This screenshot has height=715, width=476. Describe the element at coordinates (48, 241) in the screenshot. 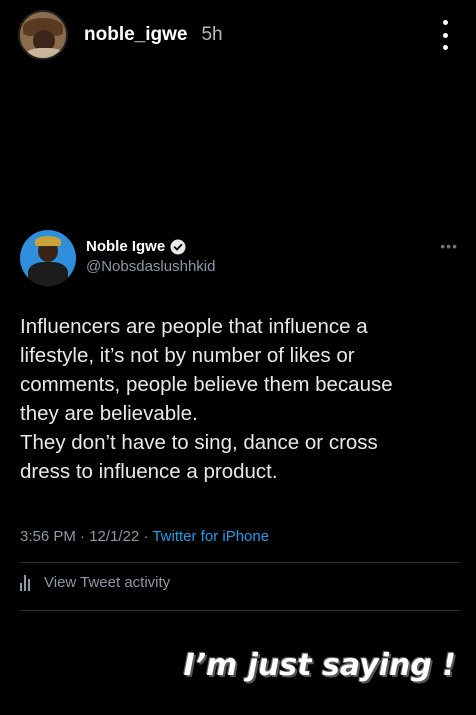

I see `avatar-cap` at that location.